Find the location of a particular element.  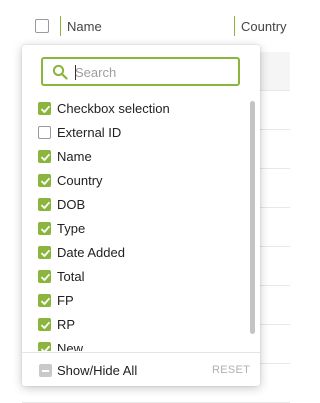

panel-footer: Show/Hide All RESET is located at coordinates (141, 369).